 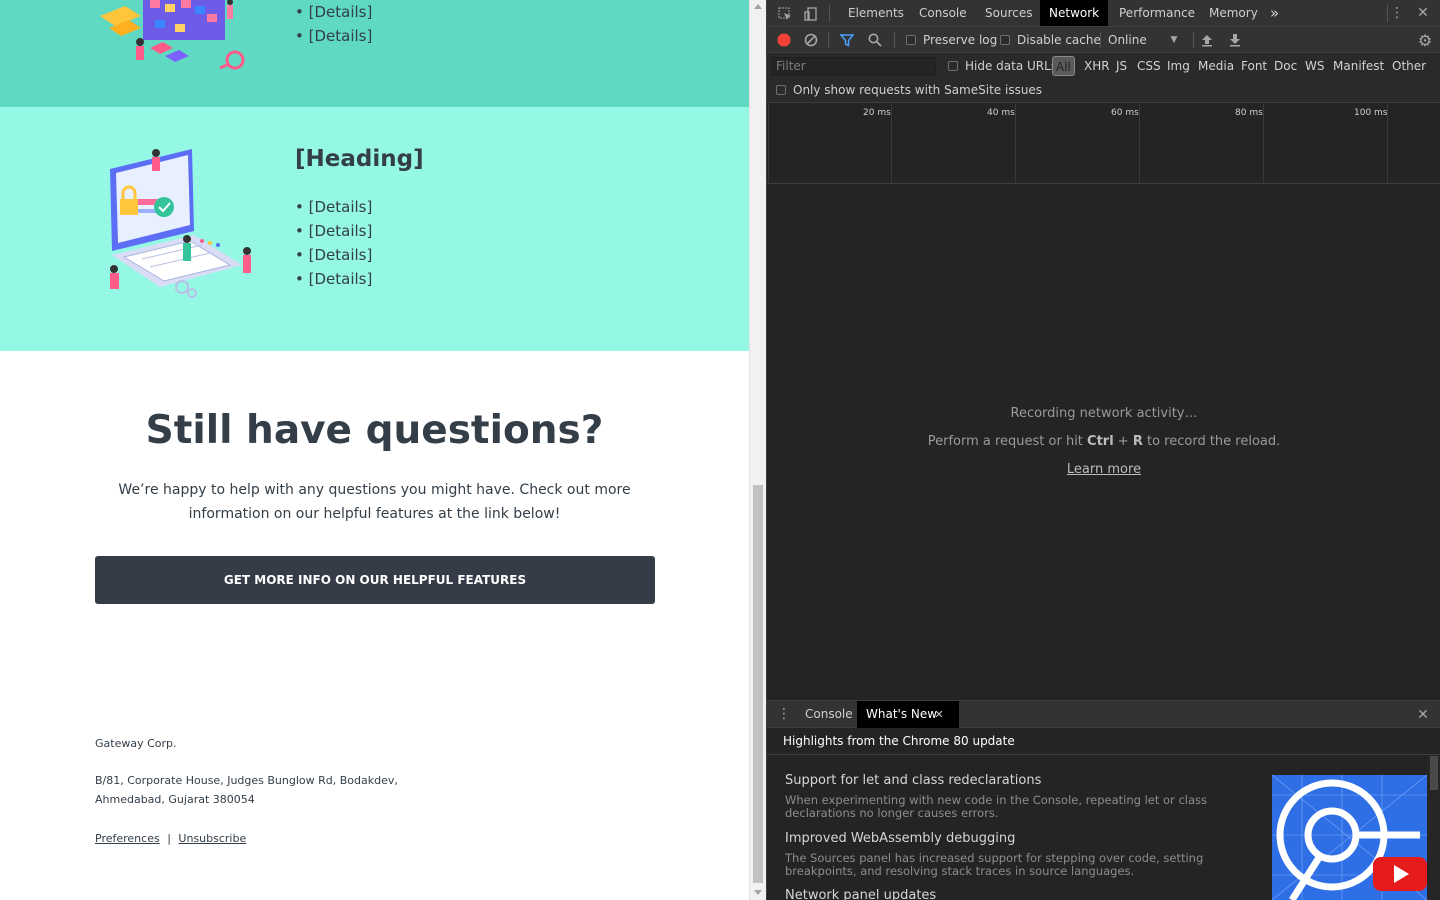 What do you see at coordinates (136, 743) in the screenshot?
I see `footer-company: Gateway Corp.` at bounding box center [136, 743].